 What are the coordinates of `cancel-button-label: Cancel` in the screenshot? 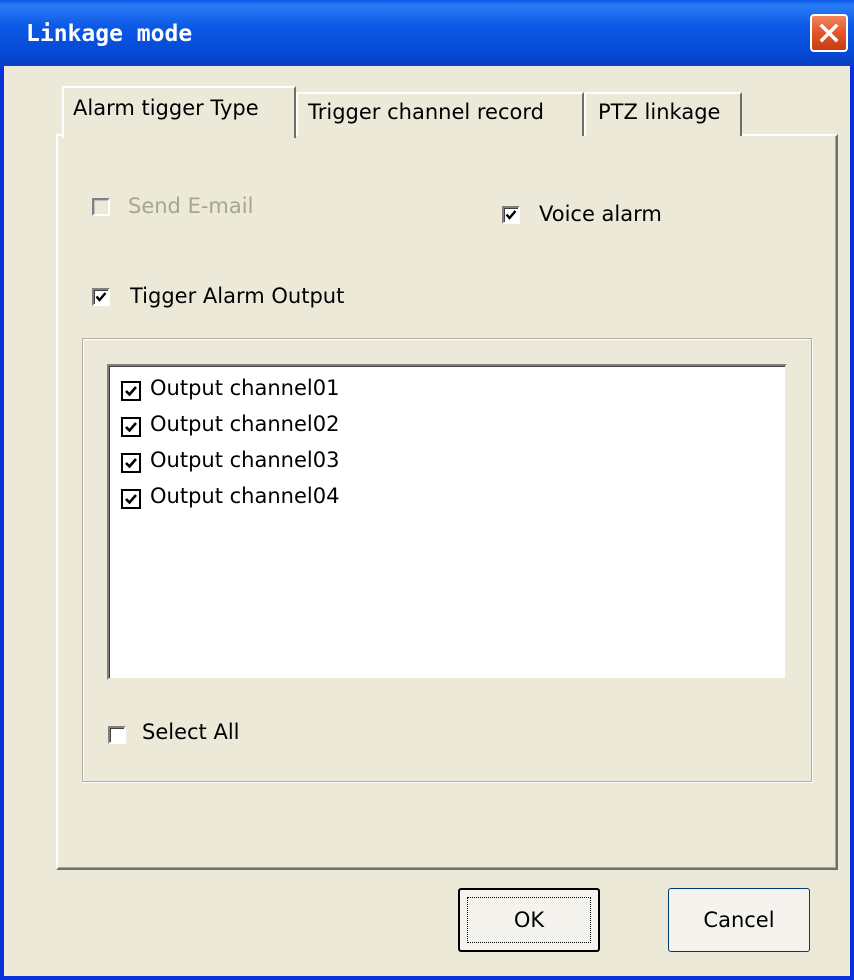 It's located at (739, 920).